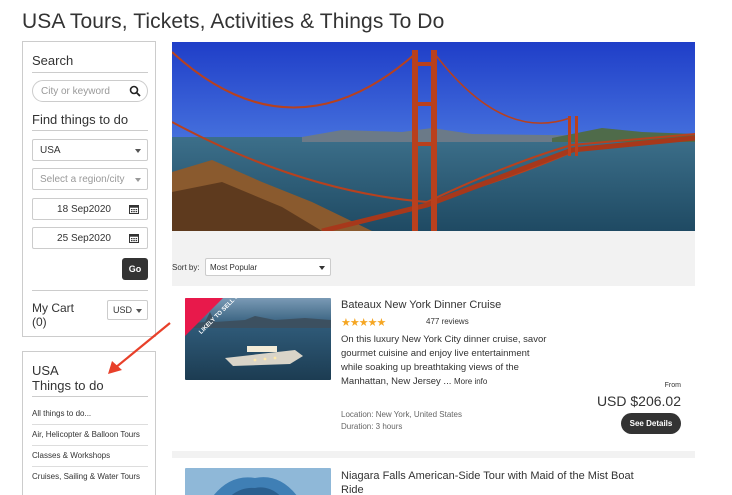  What do you see at coordinates (90, 150) in the screenshot?
I see `country-select: USA` at bounding box center [90, 150].